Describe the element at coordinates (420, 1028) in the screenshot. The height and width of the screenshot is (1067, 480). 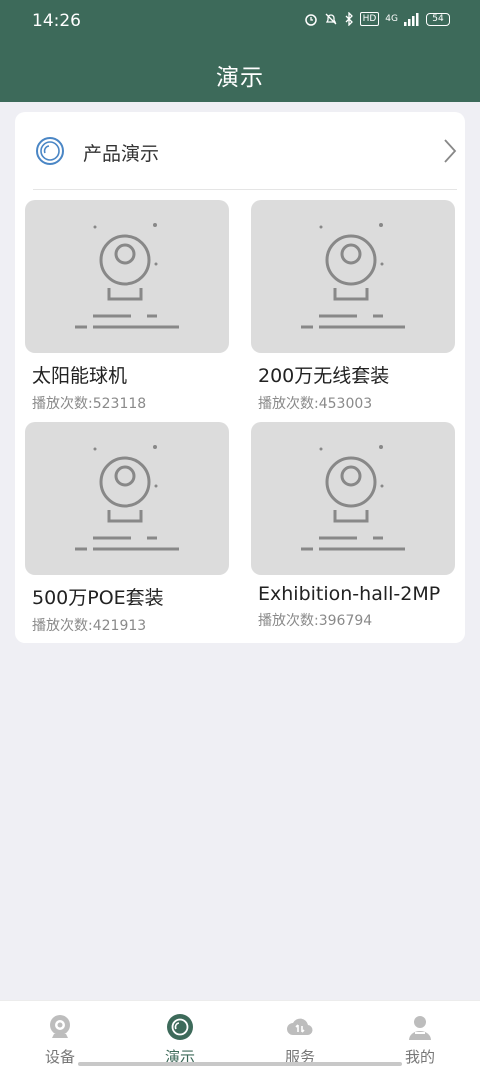
I see `user-icon` at that location.